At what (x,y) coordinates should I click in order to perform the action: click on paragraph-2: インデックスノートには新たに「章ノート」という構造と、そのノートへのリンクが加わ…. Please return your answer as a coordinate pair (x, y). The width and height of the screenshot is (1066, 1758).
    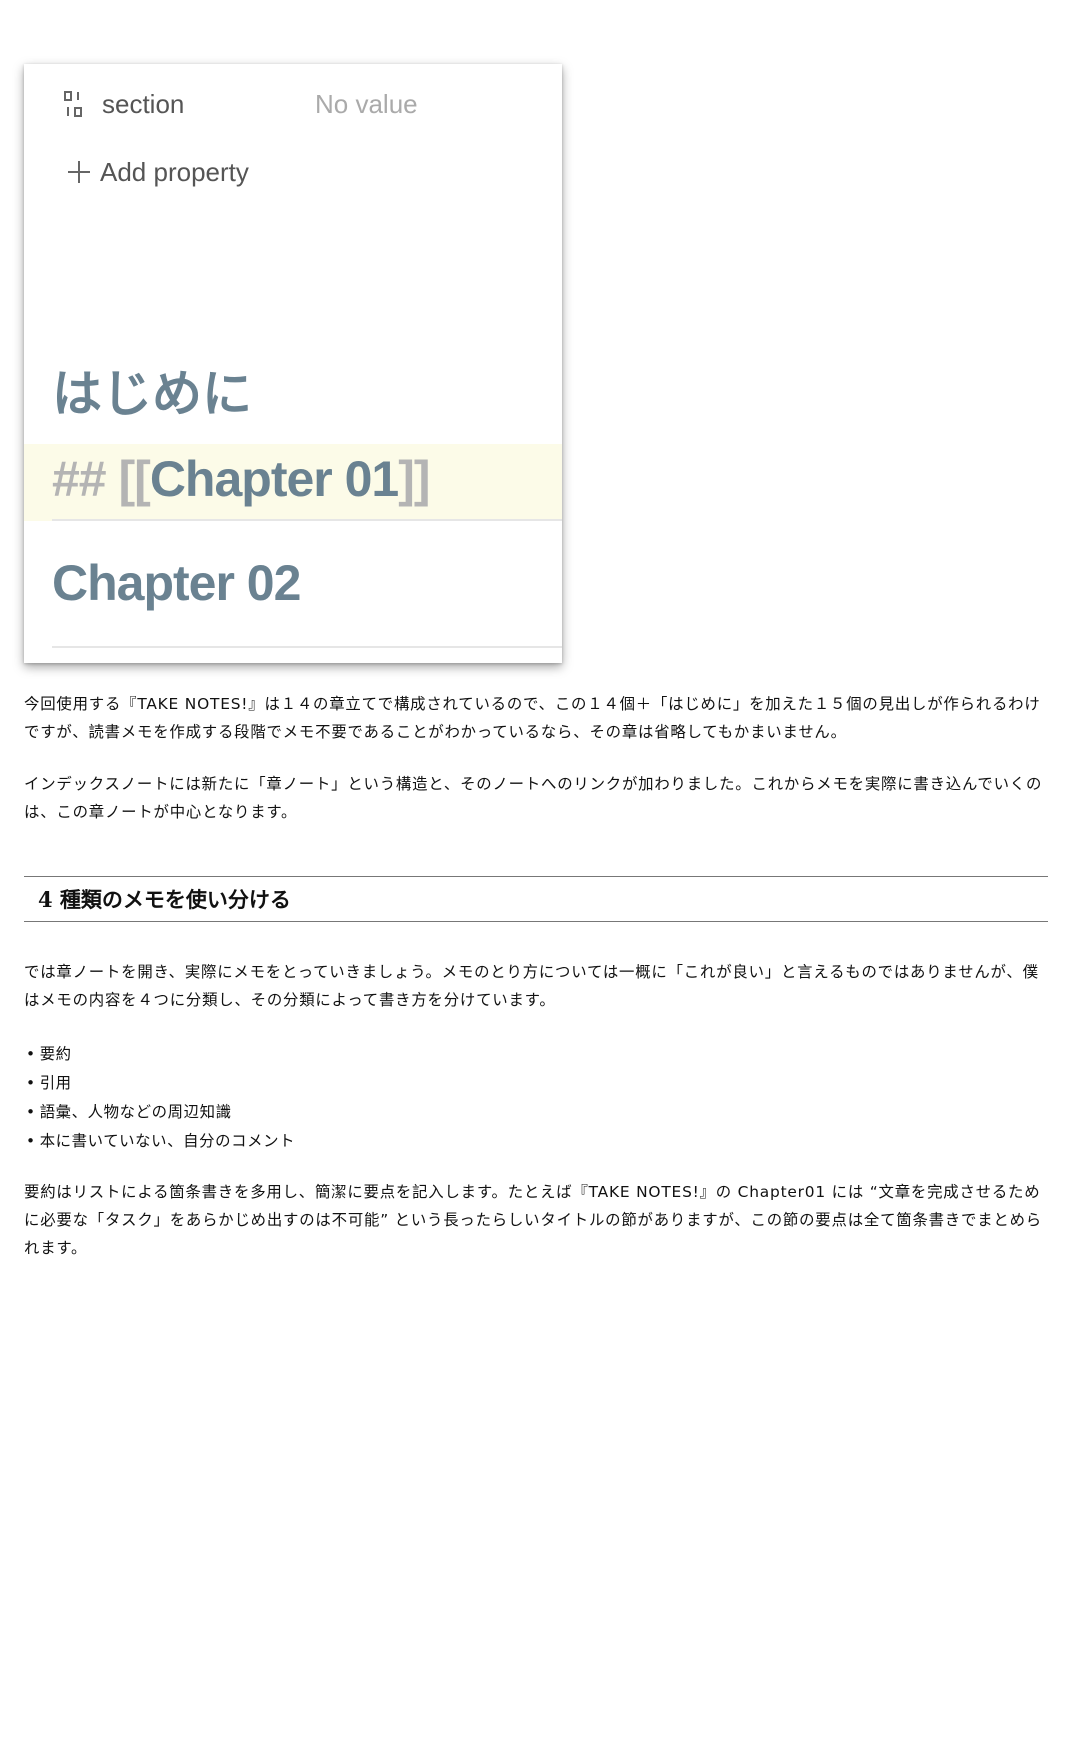
    Looking at the image, I should click on (533, 798).